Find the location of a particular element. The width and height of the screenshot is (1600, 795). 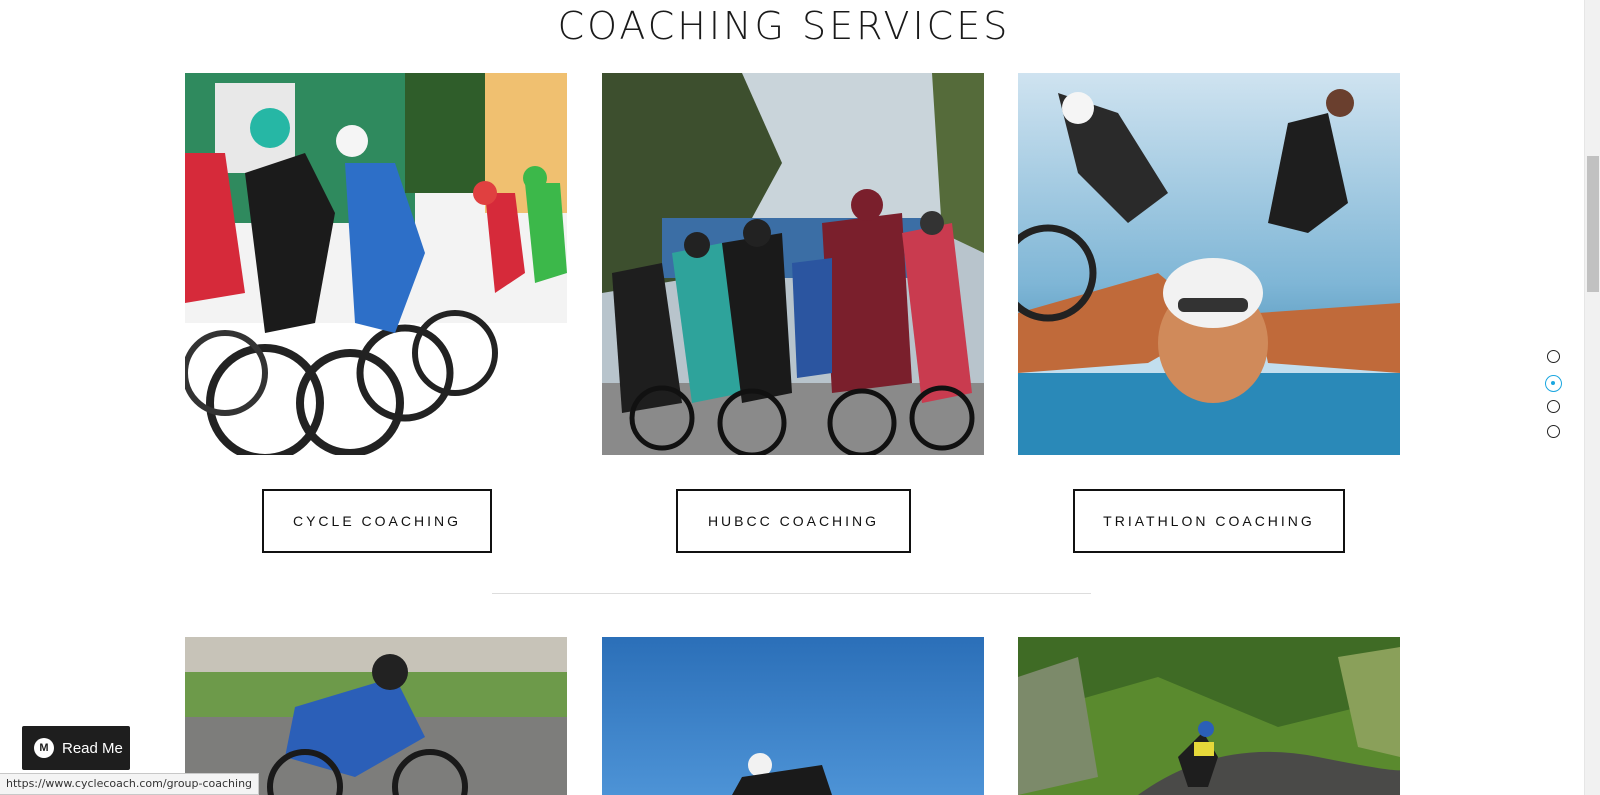

section-divider is located at coordinates (791, 593).